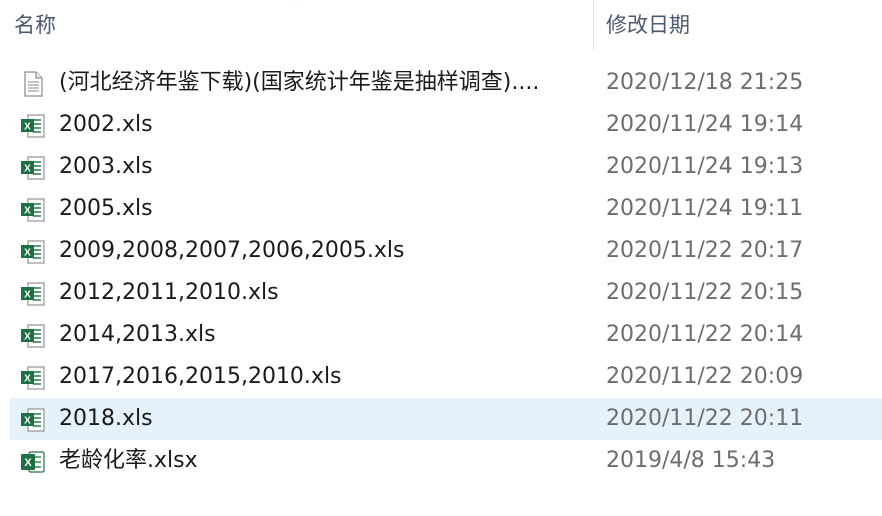  What do you see at coordinates (705, 334) in the screenshot?
I see `file-date-modified: 2020/11/22 20:14` at bounding box center [705, 334].